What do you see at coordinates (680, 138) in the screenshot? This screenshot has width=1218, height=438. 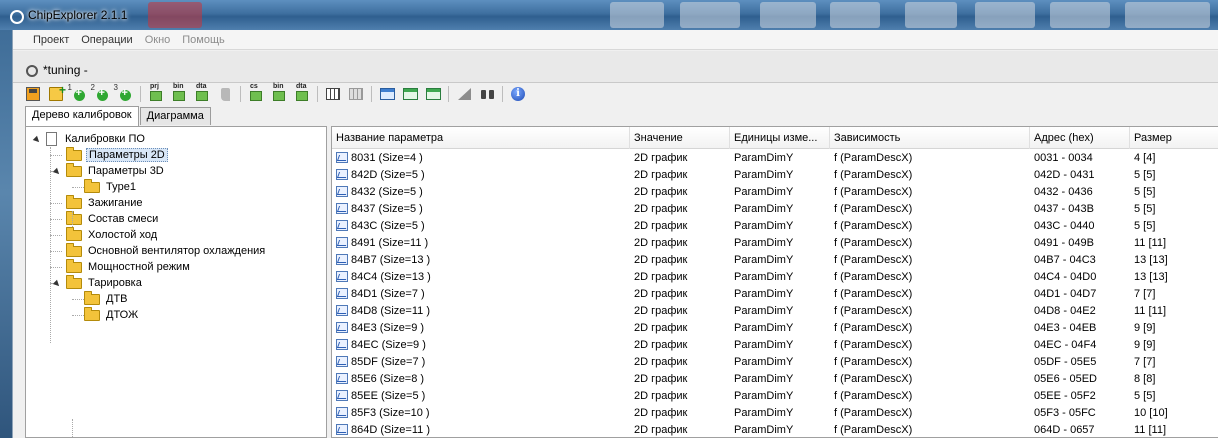 I see `column-header: Значение` at bounding box center [680, 138].